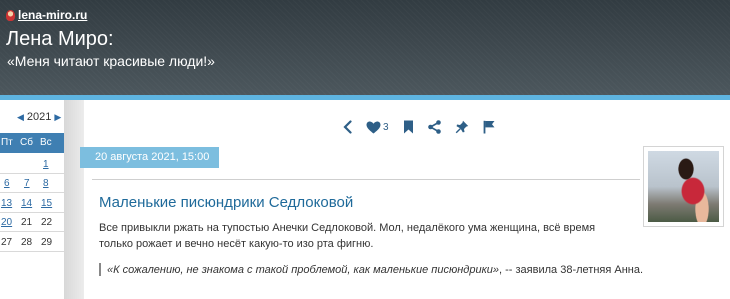 Image resolution: width=730 pixels, height=299 pixels. I want to click on post-date-badge: 20 августа 2021, 15:00, so click(149, 157).